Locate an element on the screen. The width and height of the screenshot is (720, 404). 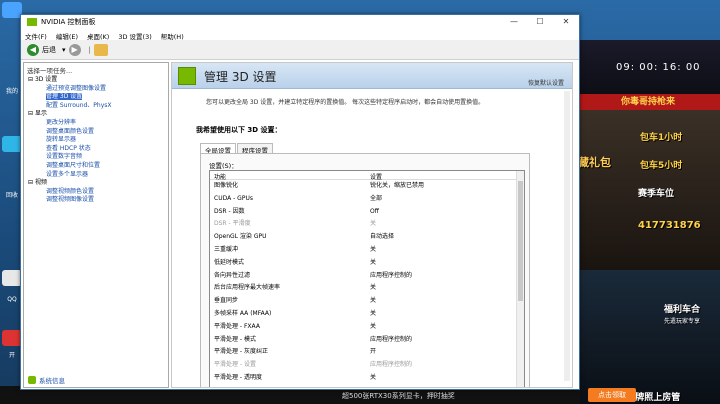
list-scrollbar is located at coordinates (520, 279).